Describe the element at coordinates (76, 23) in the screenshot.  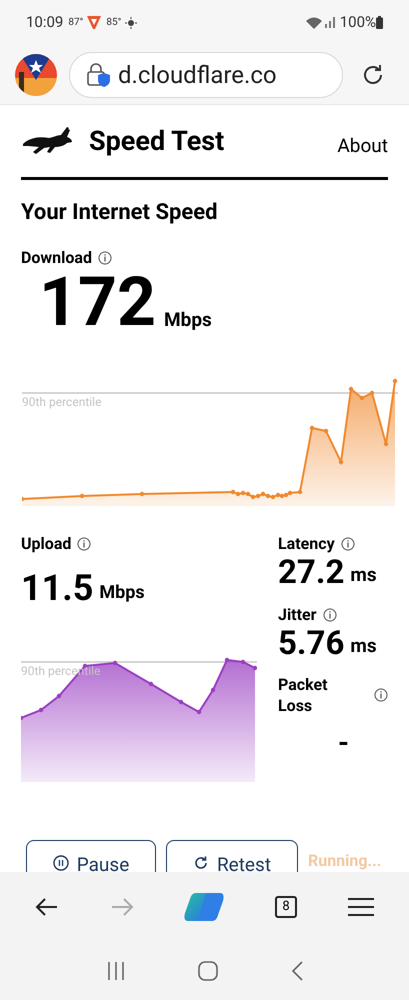
I see `temperature-text: 87°` at that location.